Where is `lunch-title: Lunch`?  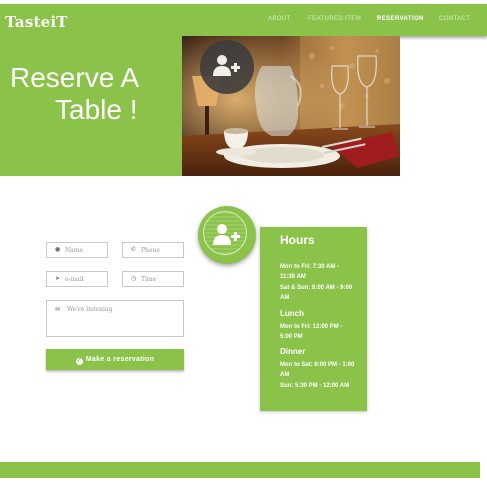 lunch-title: Lunch is located at coordinates (292, 313).